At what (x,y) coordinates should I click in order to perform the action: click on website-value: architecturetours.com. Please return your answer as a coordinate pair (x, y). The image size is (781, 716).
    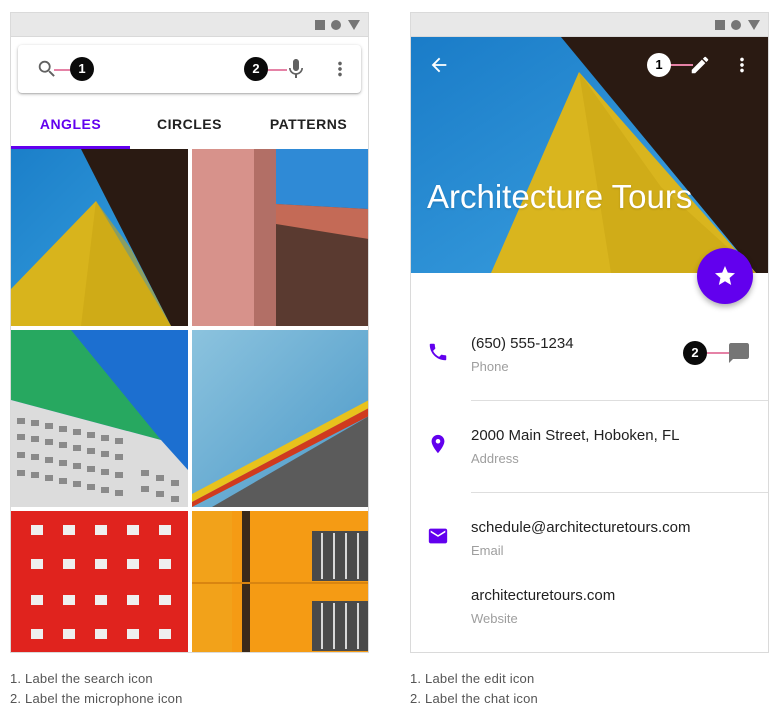
    Looking at the image, I should click on (543, 595).